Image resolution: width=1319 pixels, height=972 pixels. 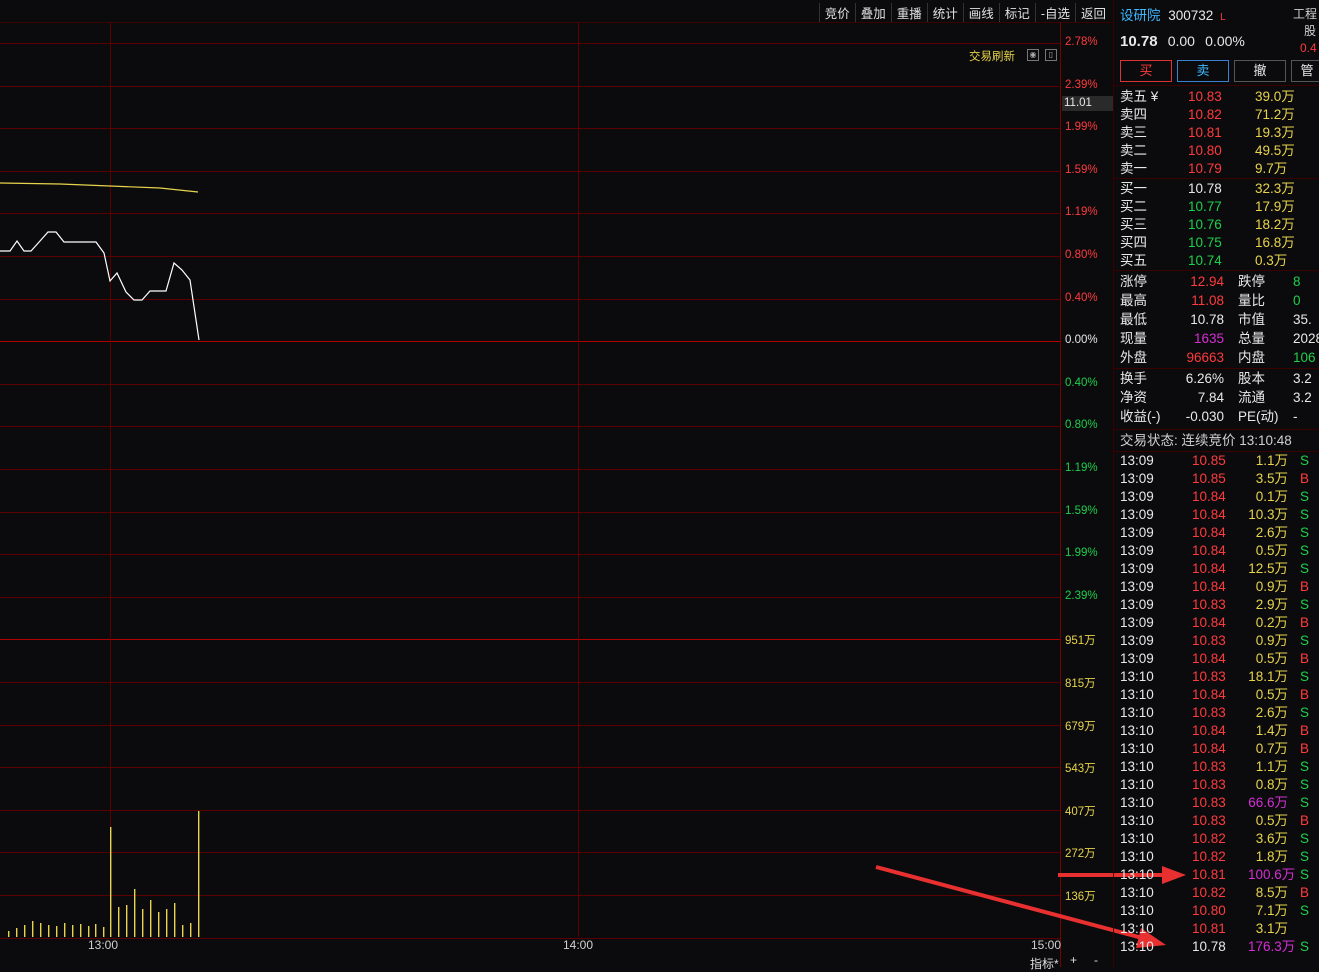 I want to click on buy-level: 买三 10.76 18.2万, so click(x=1207, y=225).